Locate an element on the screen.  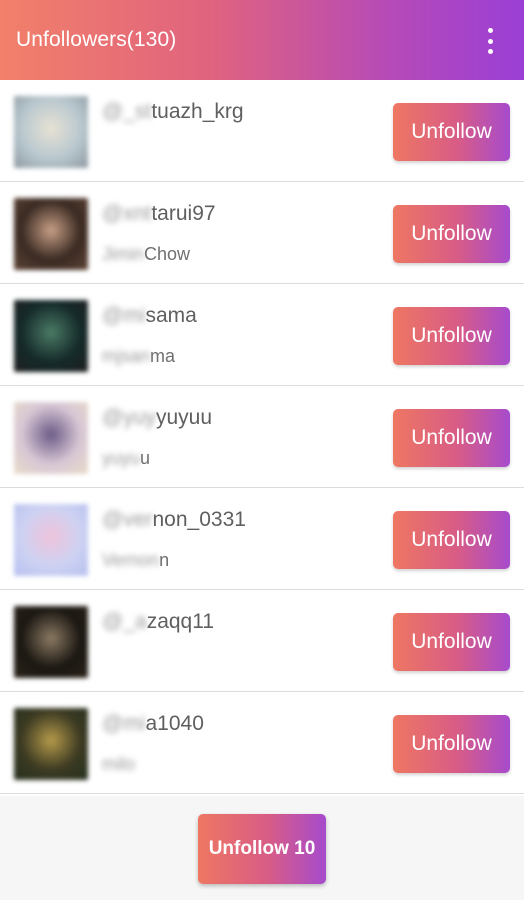
footer-bar: Unfollow 10 is located at coordinates (262, 848).